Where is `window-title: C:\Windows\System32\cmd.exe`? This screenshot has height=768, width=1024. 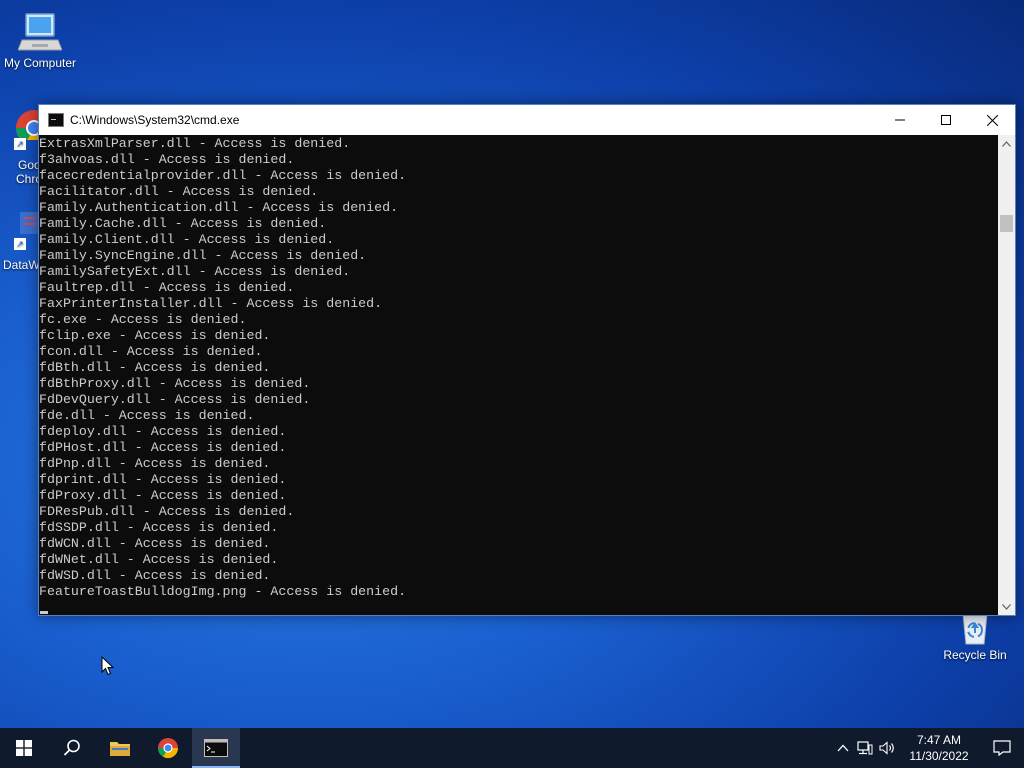
window-title: C:\Windows\System32\cmd.exe is located at coordinates (155, 120).